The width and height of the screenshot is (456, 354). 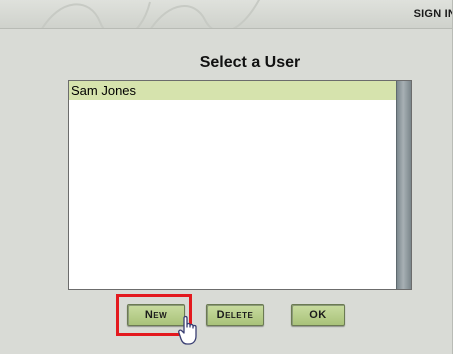 What do you see at coordinates (233, 90) in the screenshot?
I see `list-item: Sam Jones` at bounding box center [233, 90].